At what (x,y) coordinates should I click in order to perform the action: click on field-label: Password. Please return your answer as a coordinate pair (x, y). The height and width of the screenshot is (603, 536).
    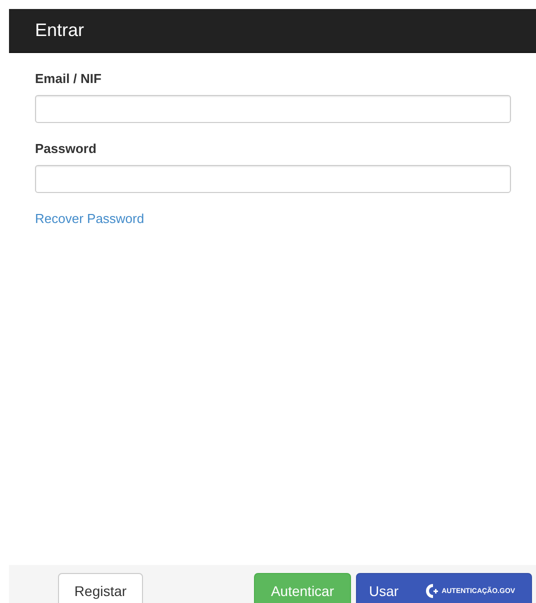
    Looking at the image, I should click on (66, 148).